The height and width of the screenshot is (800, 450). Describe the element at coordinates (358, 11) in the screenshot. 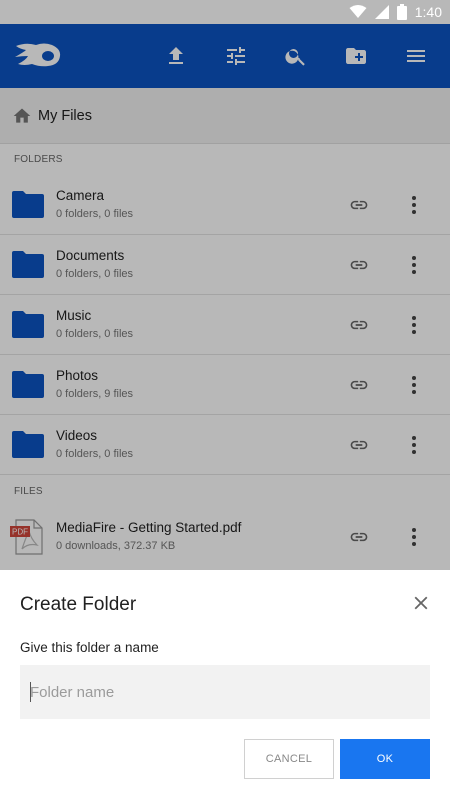

I see `wifi-icon` at that location.